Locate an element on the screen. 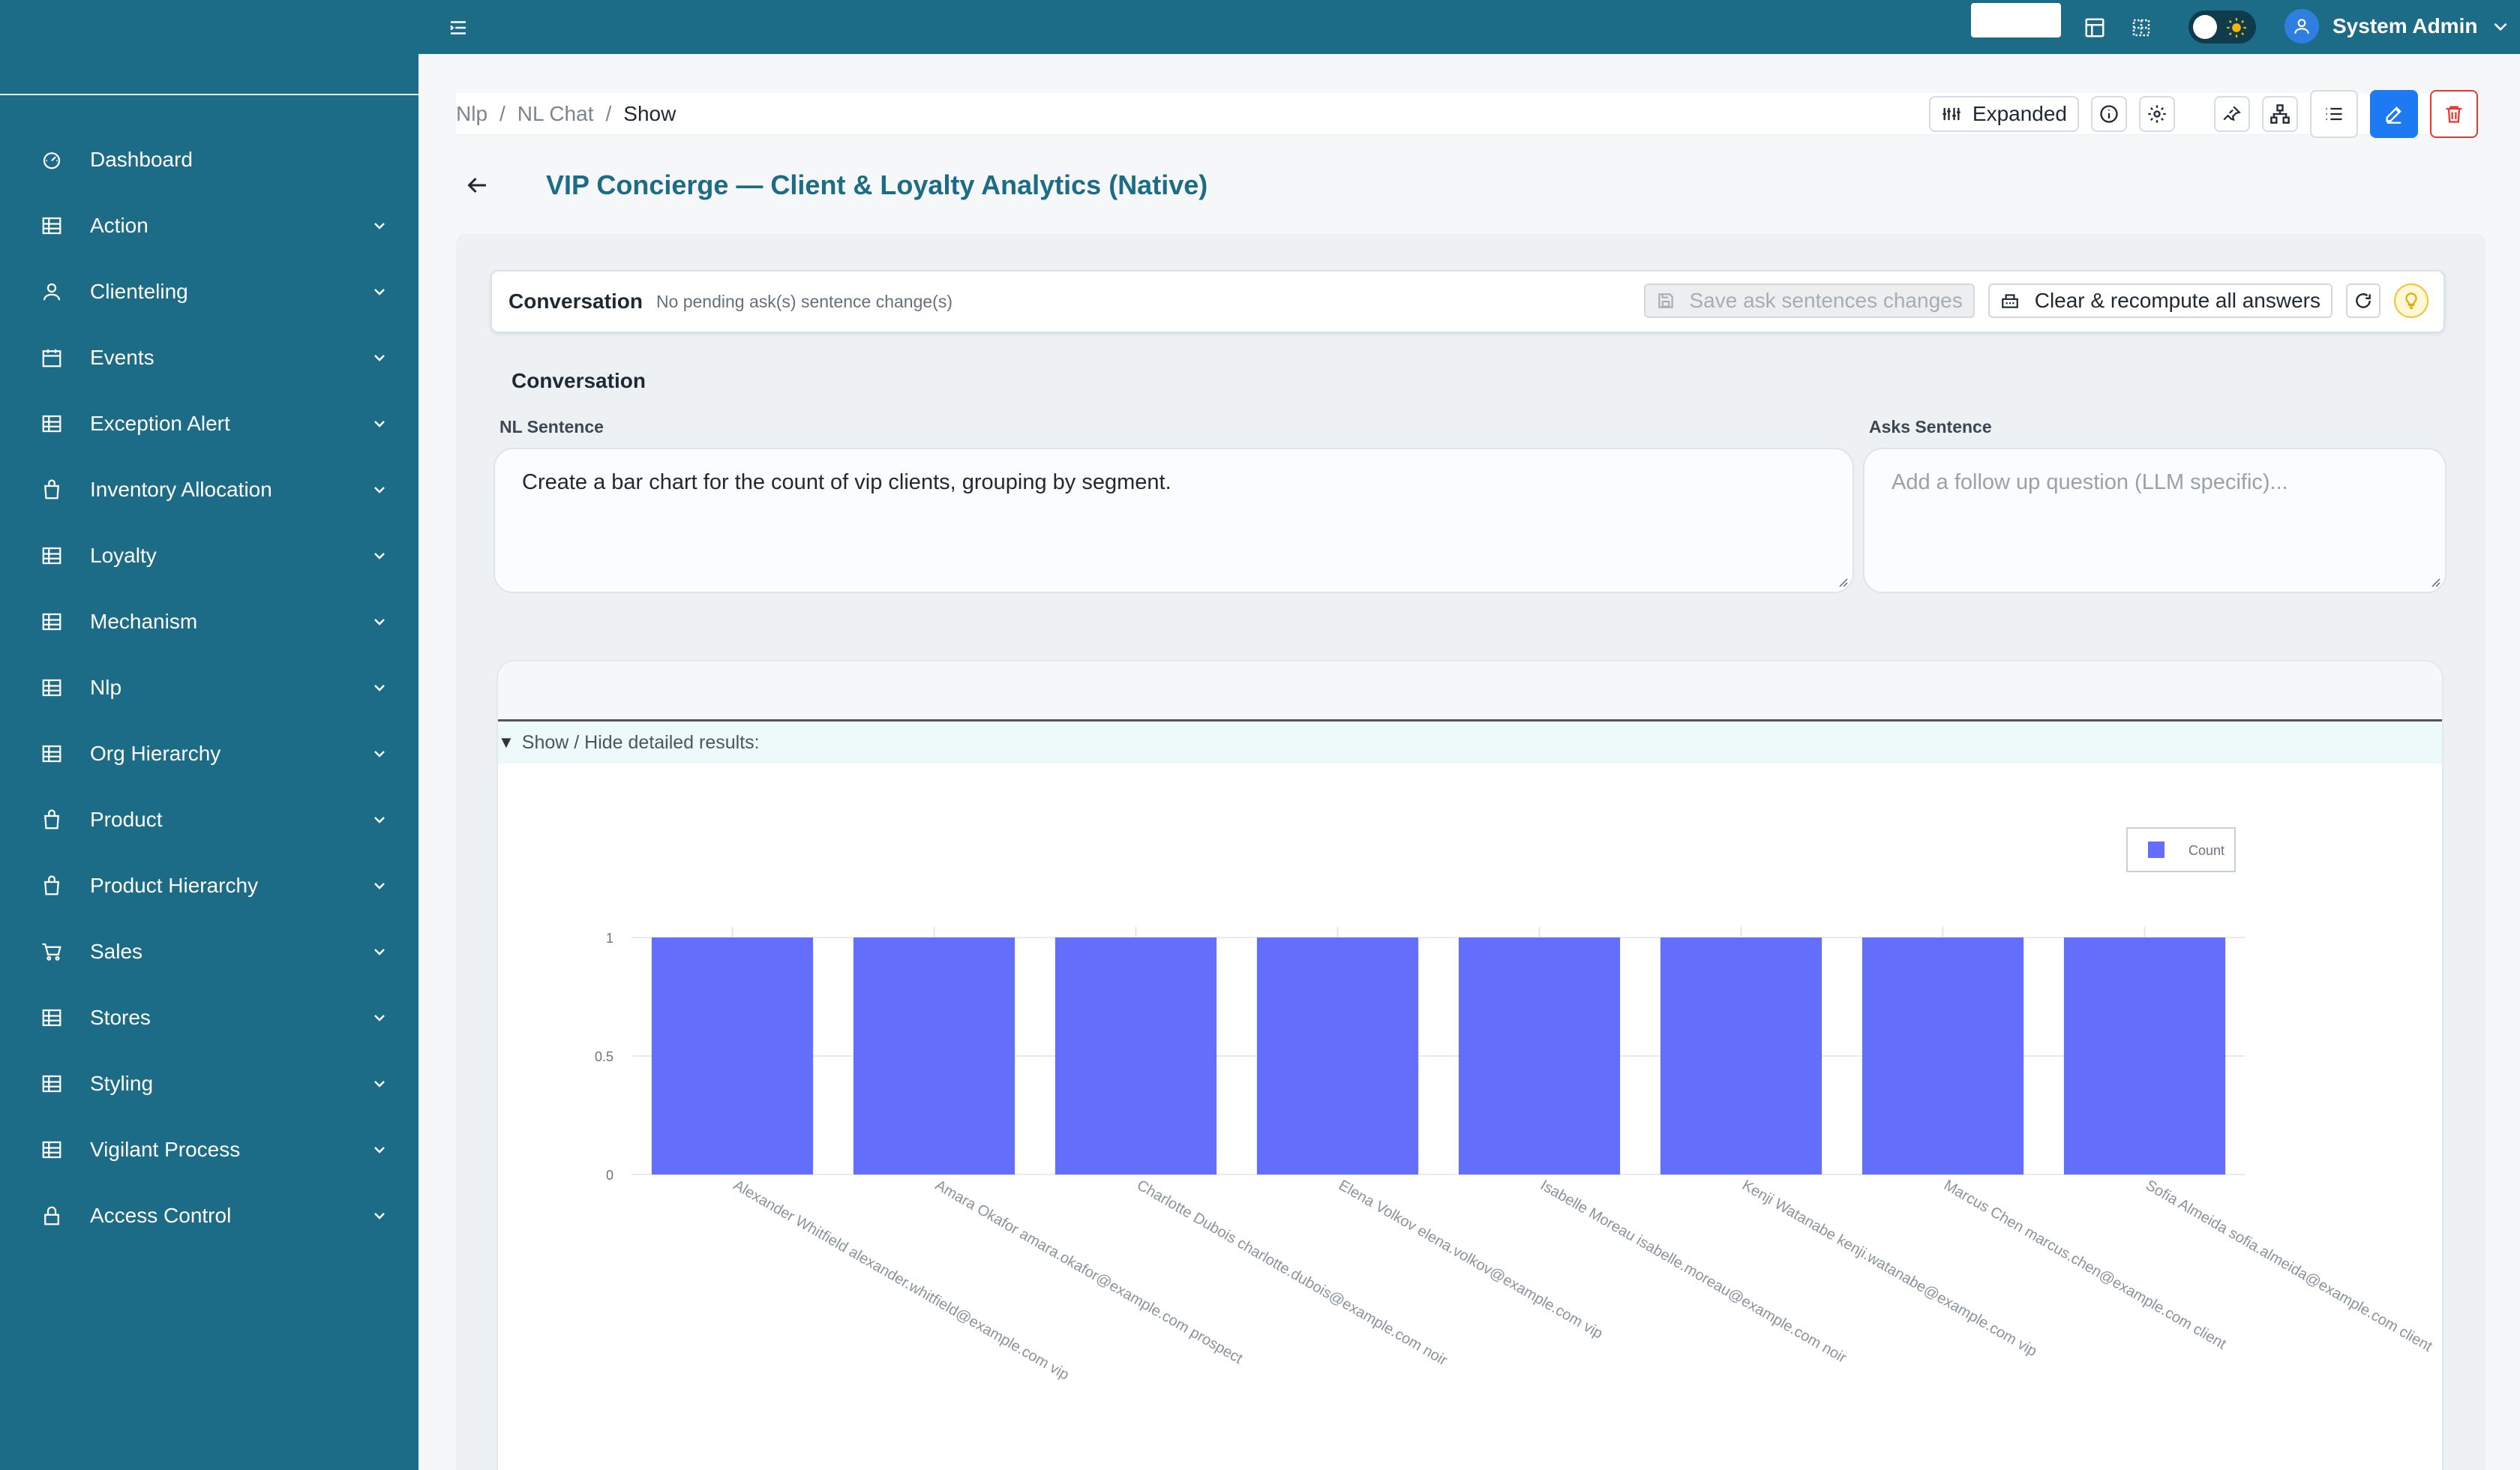 The height and width of the screenshot is (1470, 2520). sidebar-item-label: Product is located at coordinates (126, 819).